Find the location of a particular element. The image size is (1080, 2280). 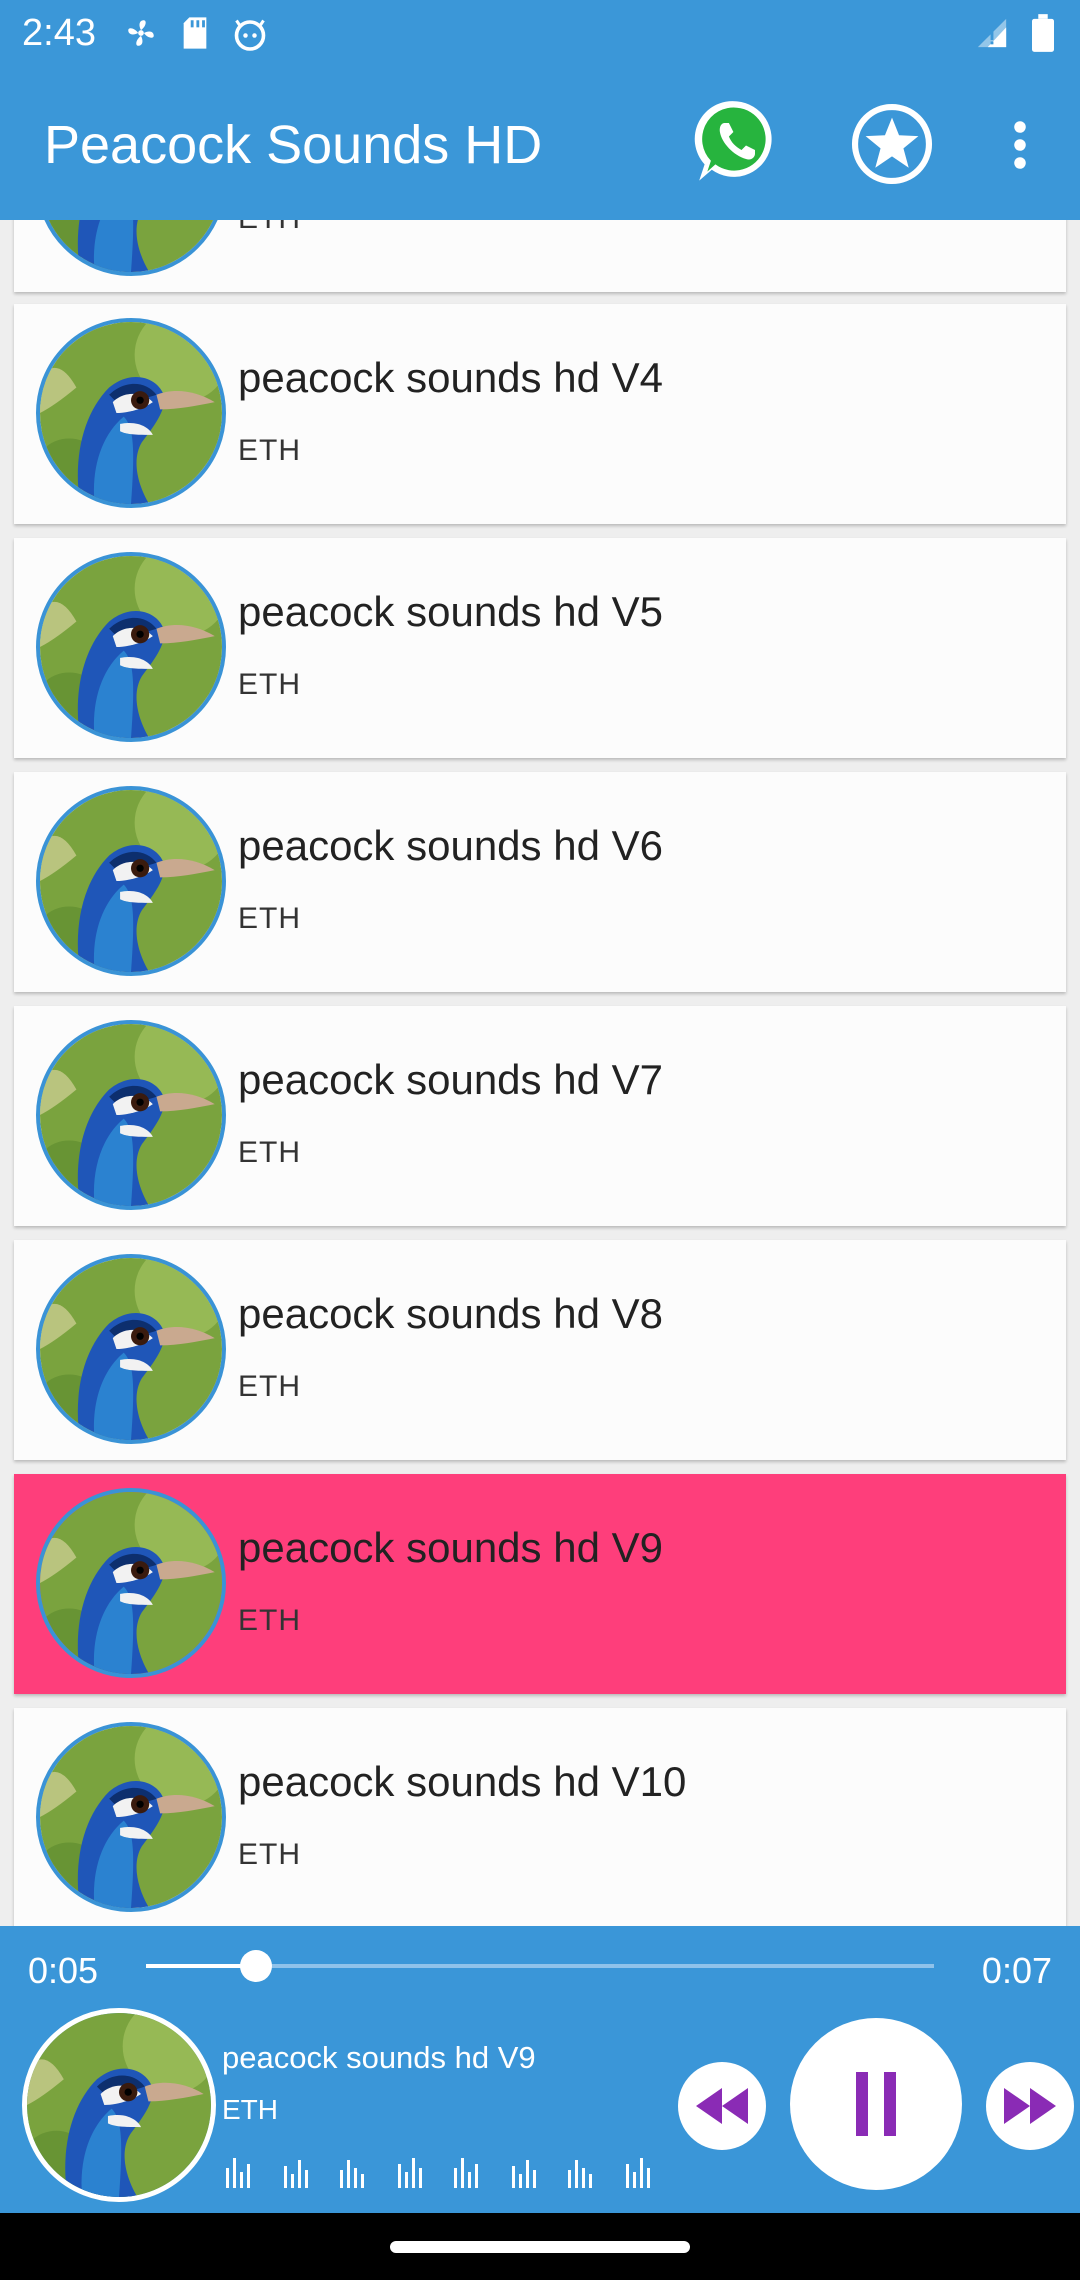

track-row-v6: peacock sounds hd V6 ETH is located at coordinates (540, 882).